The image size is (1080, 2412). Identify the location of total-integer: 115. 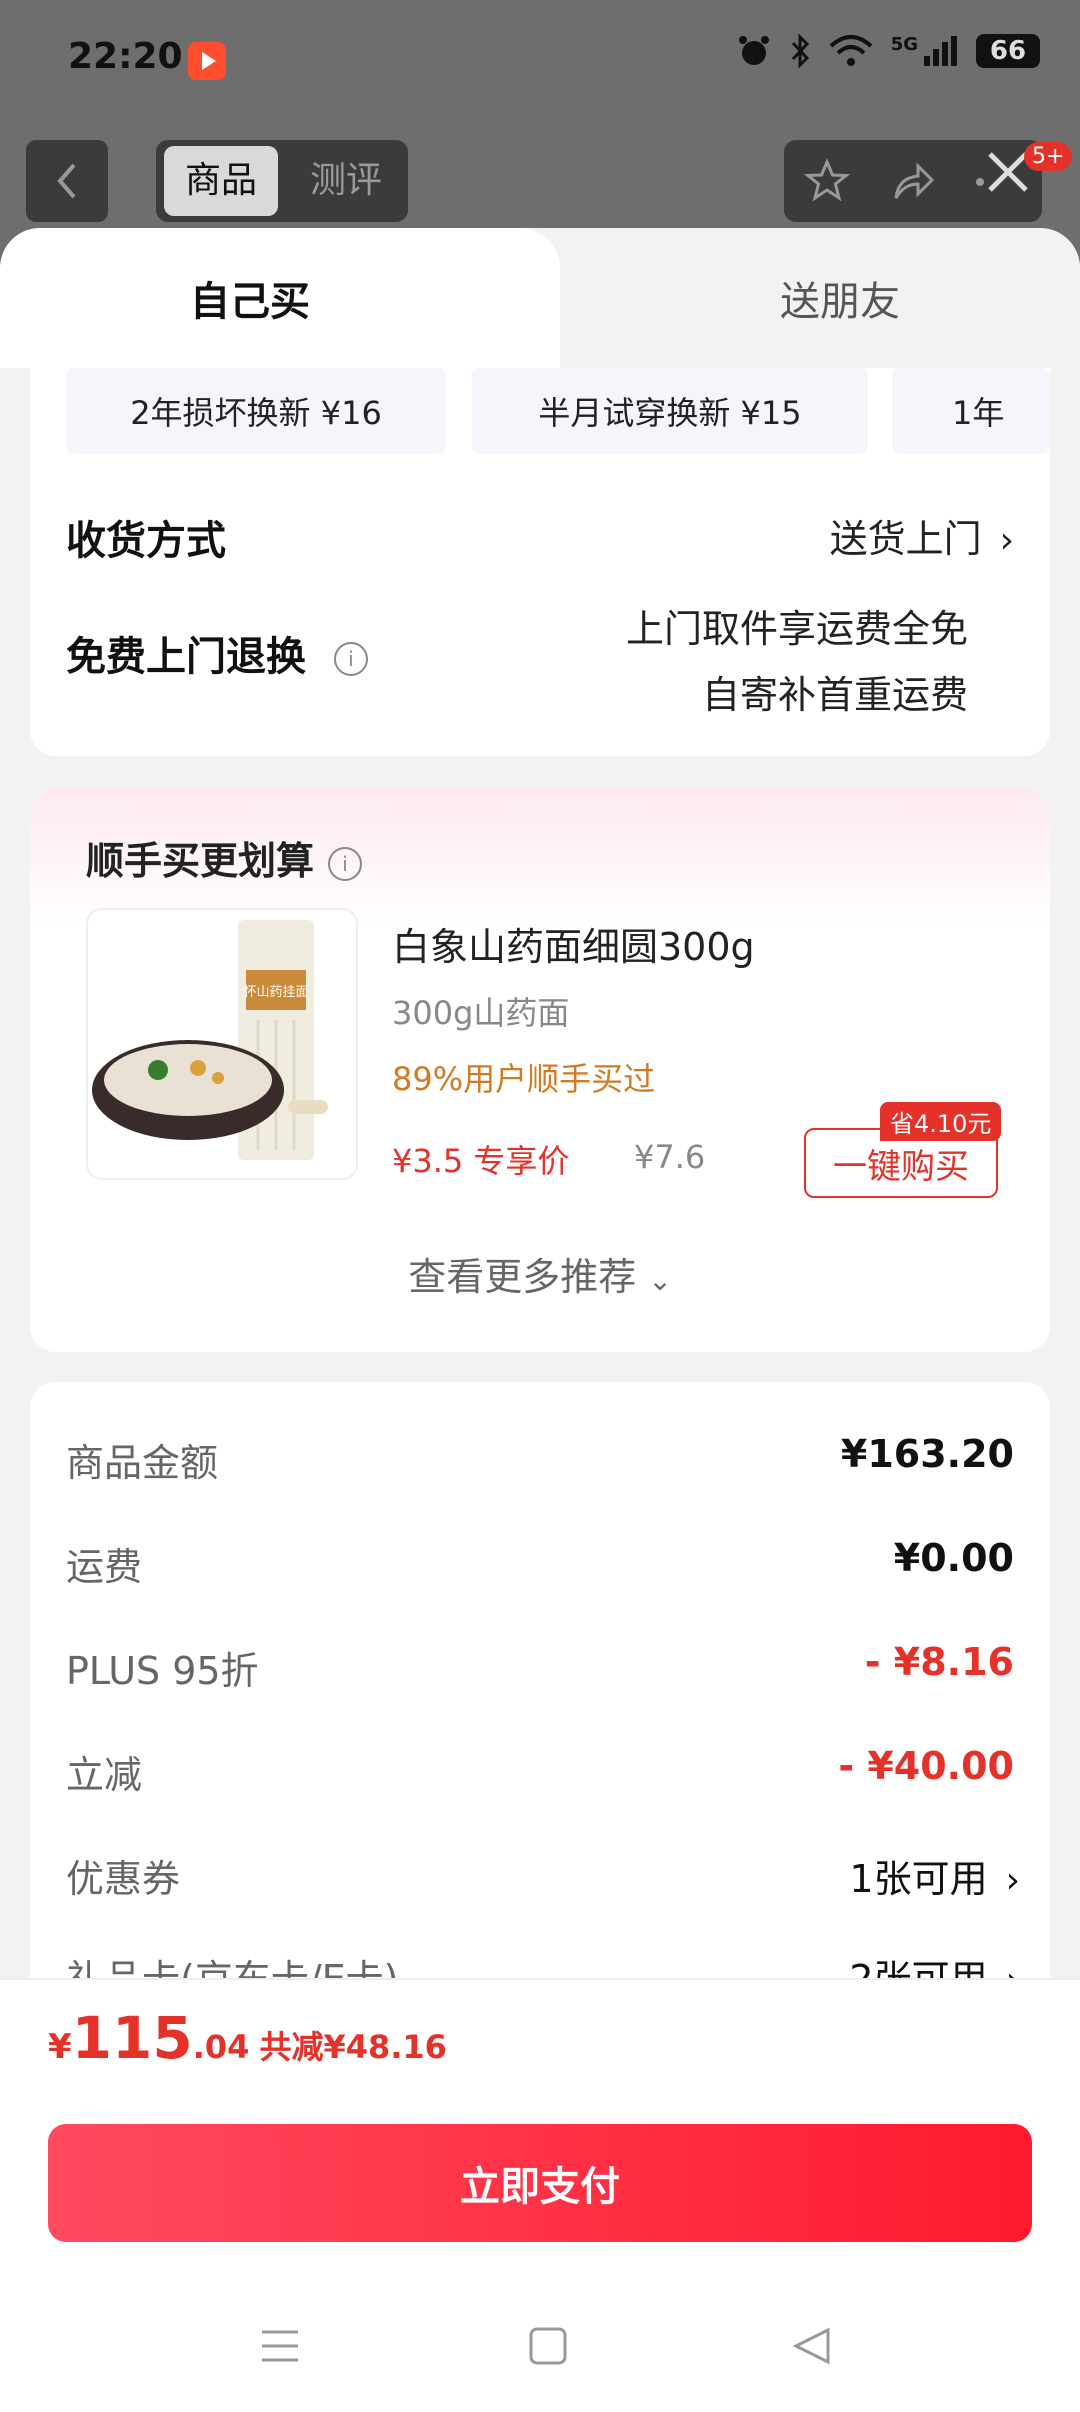
(132, 2038).